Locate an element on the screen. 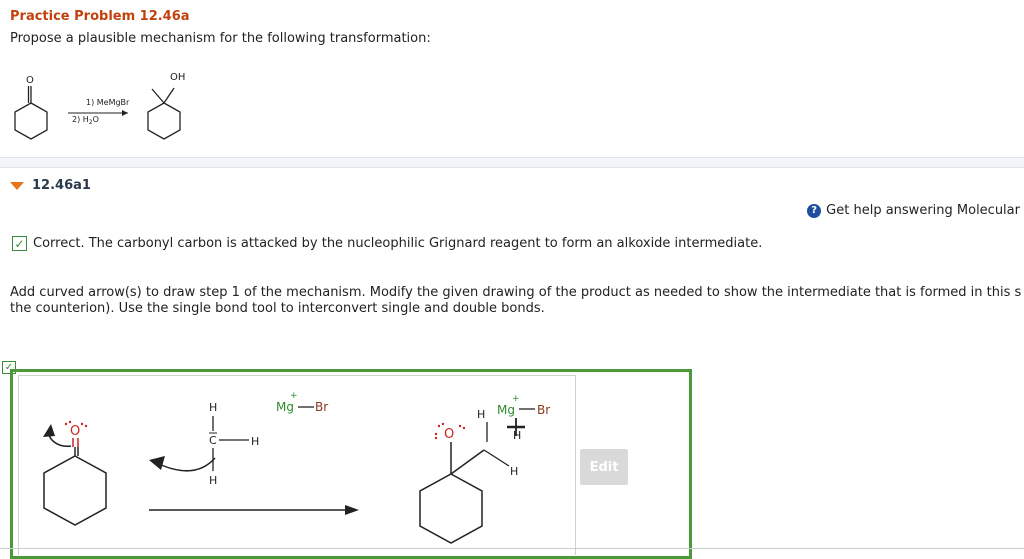 Image resolution: width=1024 pixels, height=559 pixels. left-bromine: Br is located at coordinates (321, 407).